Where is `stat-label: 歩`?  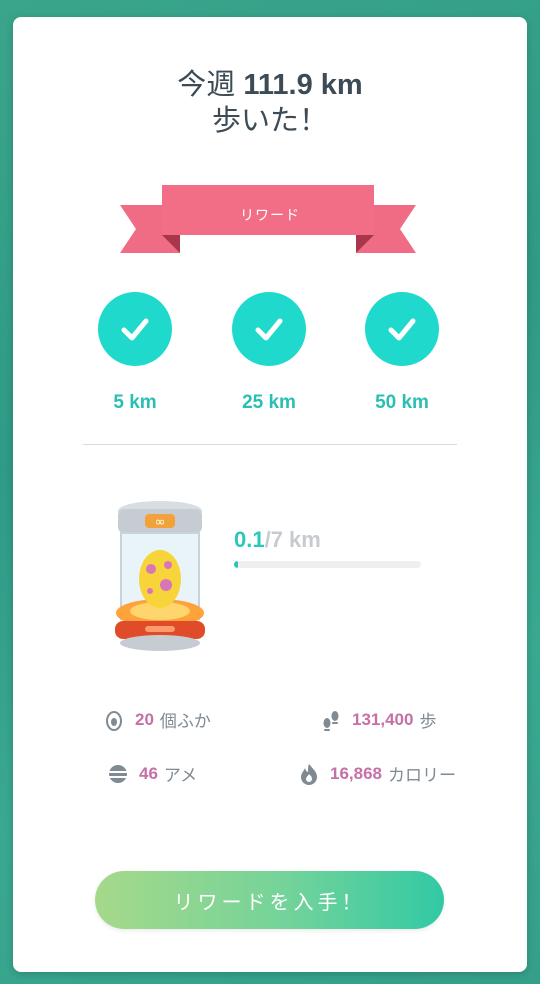
stat-label: 歩 is located at coordinates (428, 721).